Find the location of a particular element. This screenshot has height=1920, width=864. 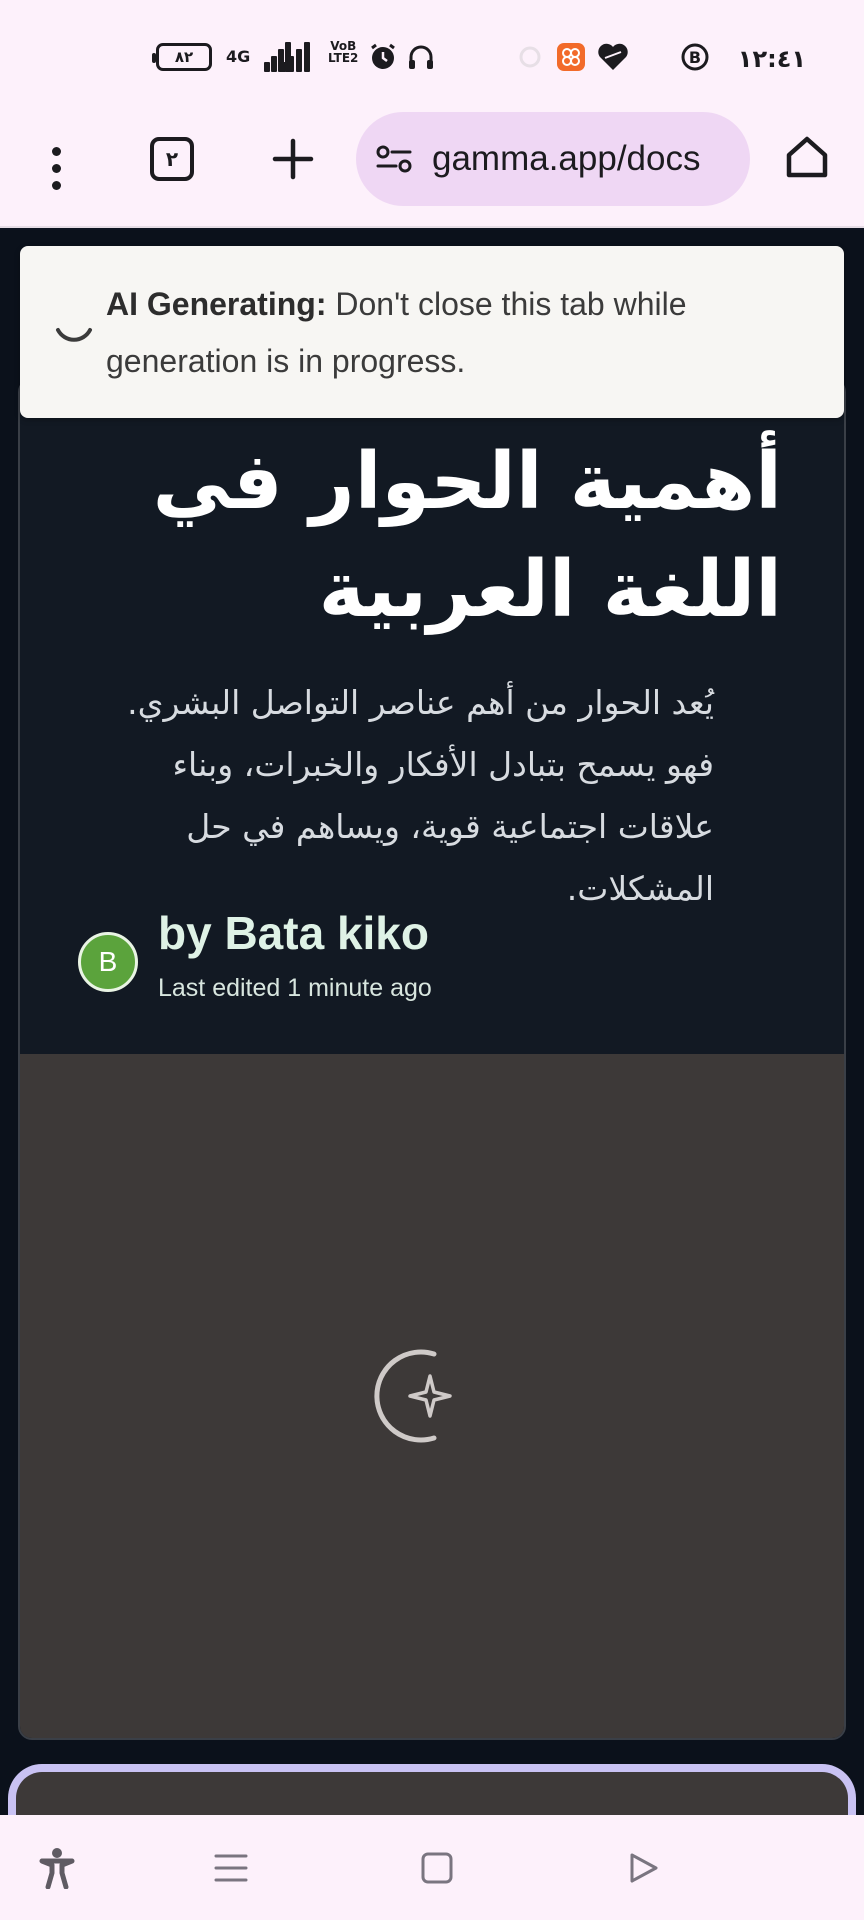

battery-icon: ٨٢ is located at coordinates (182, 57).